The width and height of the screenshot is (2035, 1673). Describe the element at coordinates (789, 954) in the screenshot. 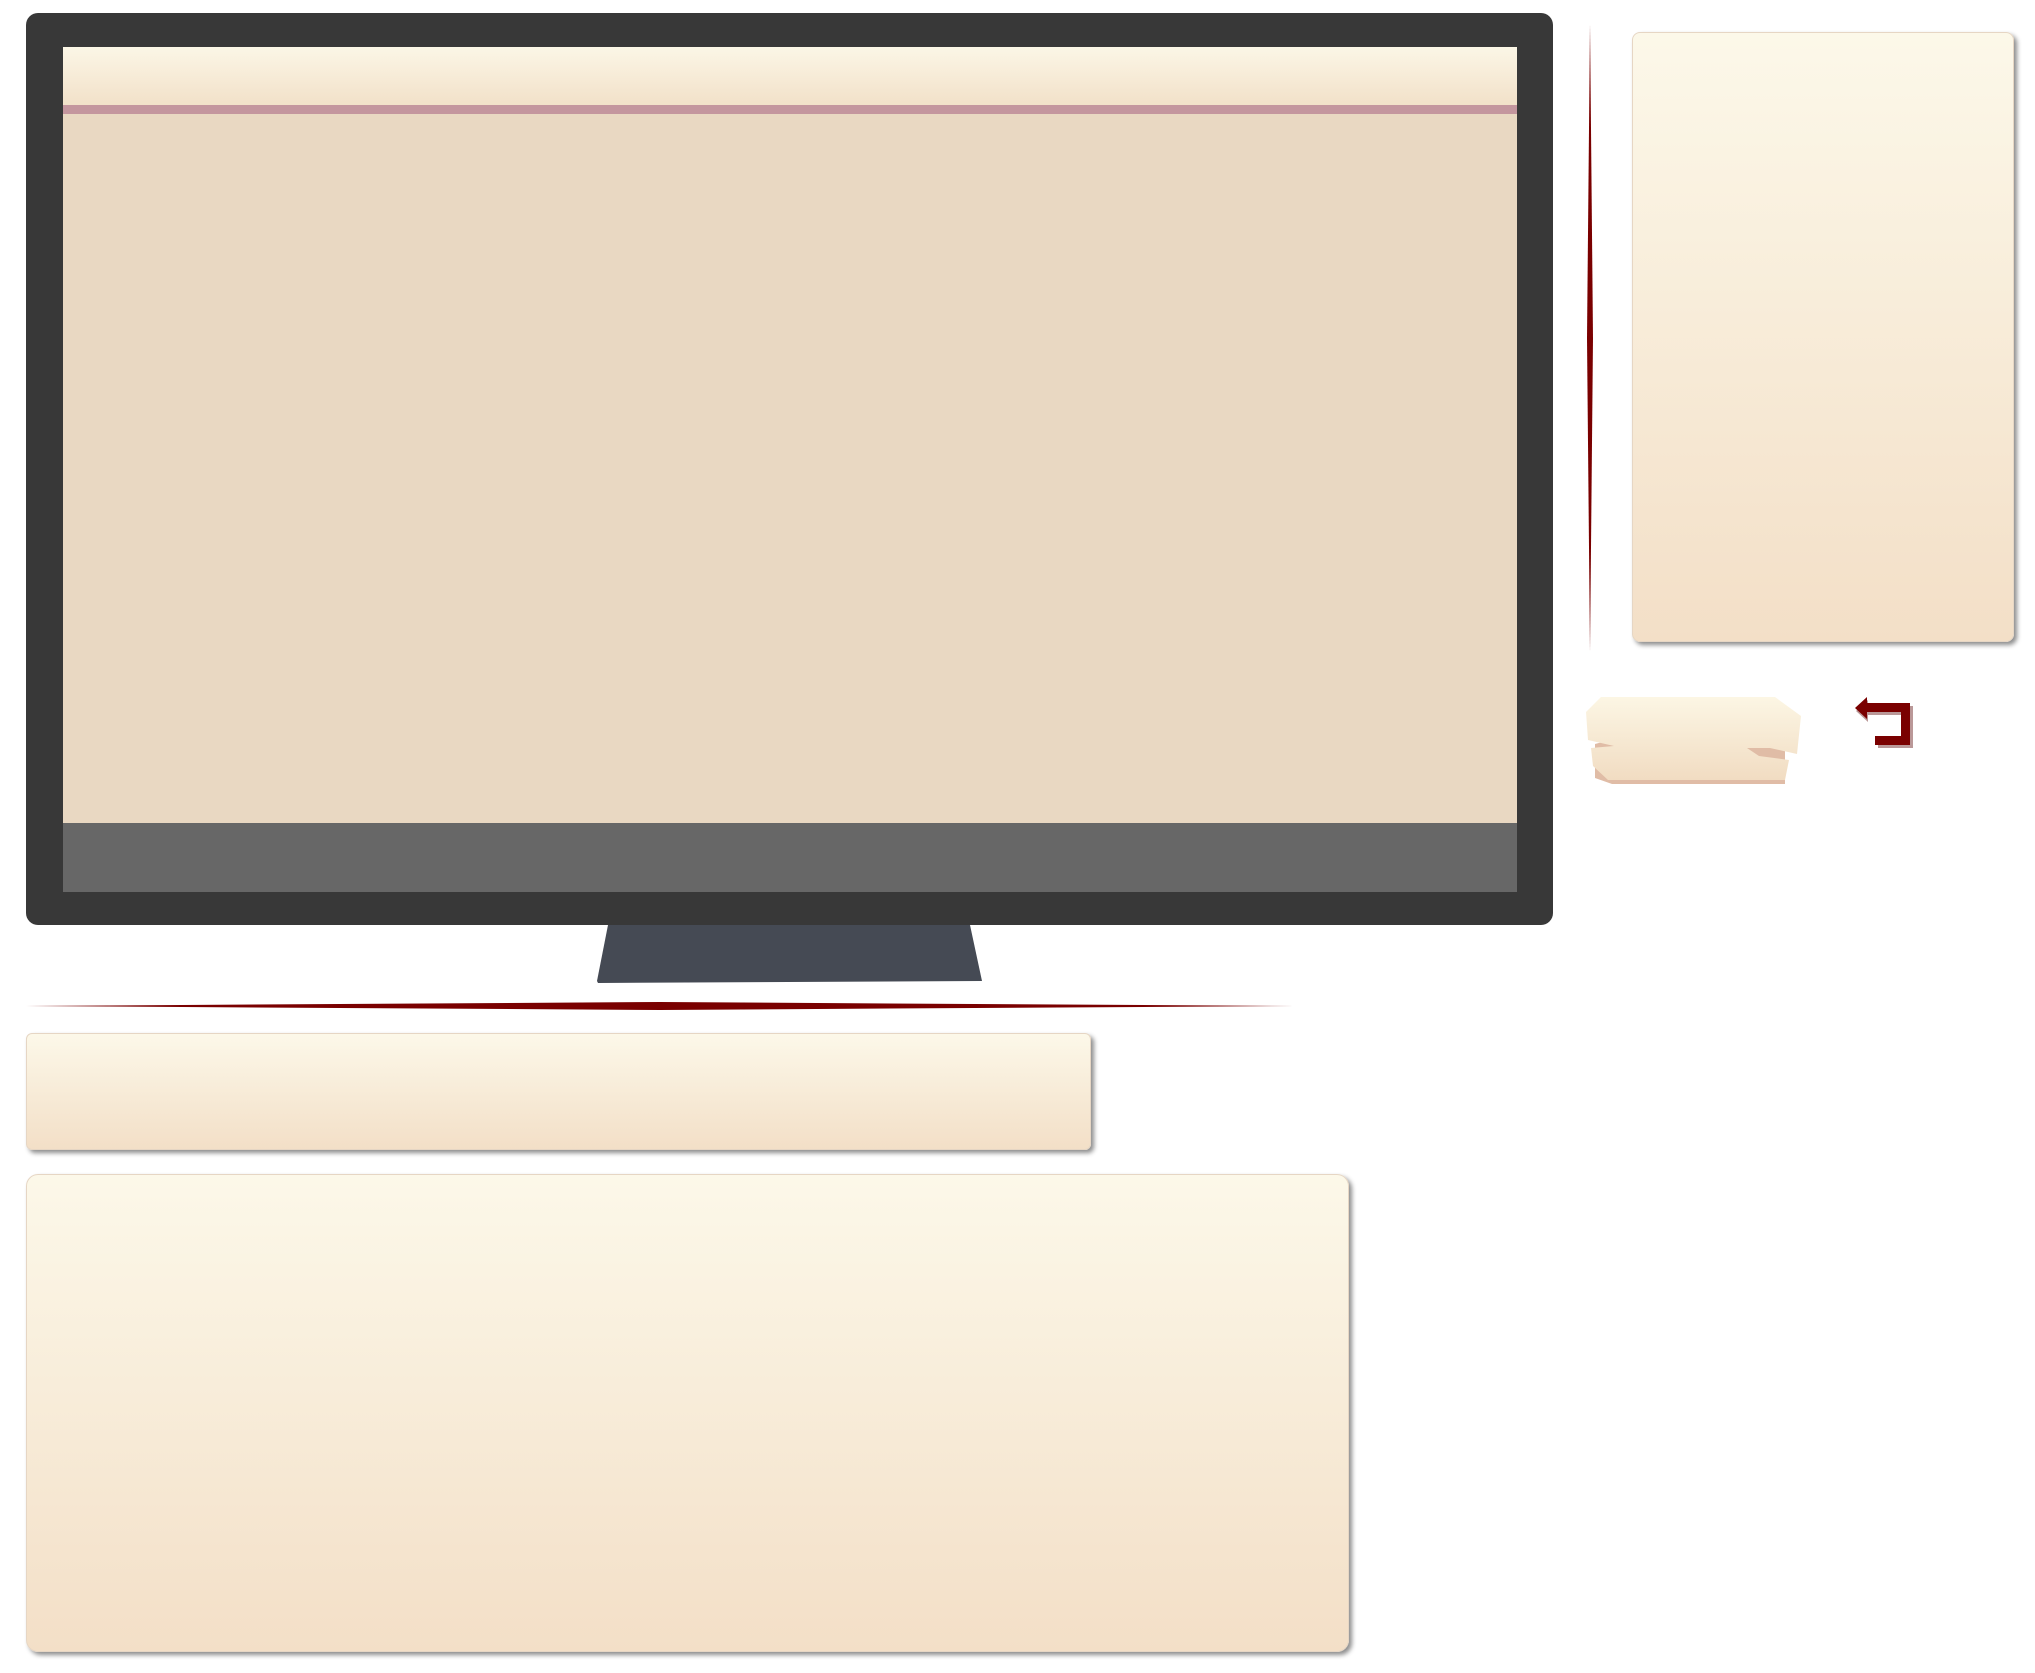

I see `monitor-stand` at that location.